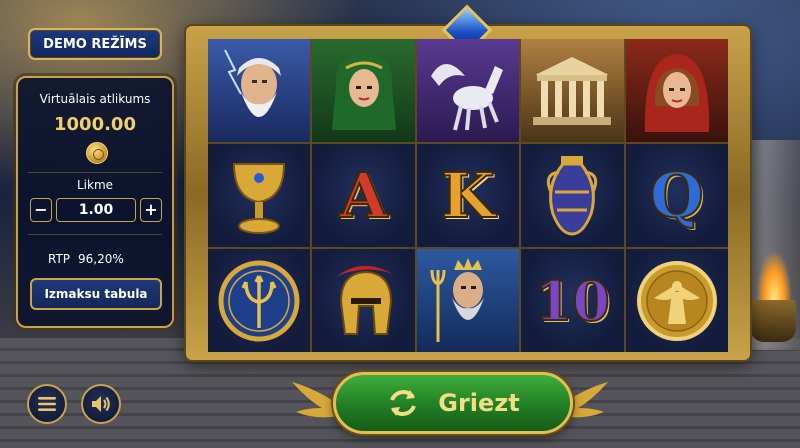 The height and width of the screenshot is (448, 800). What do you see at coordinates (151, 210) in the screenshot?
I see `bet-increase-button: +` at bounding box center [151, 210].